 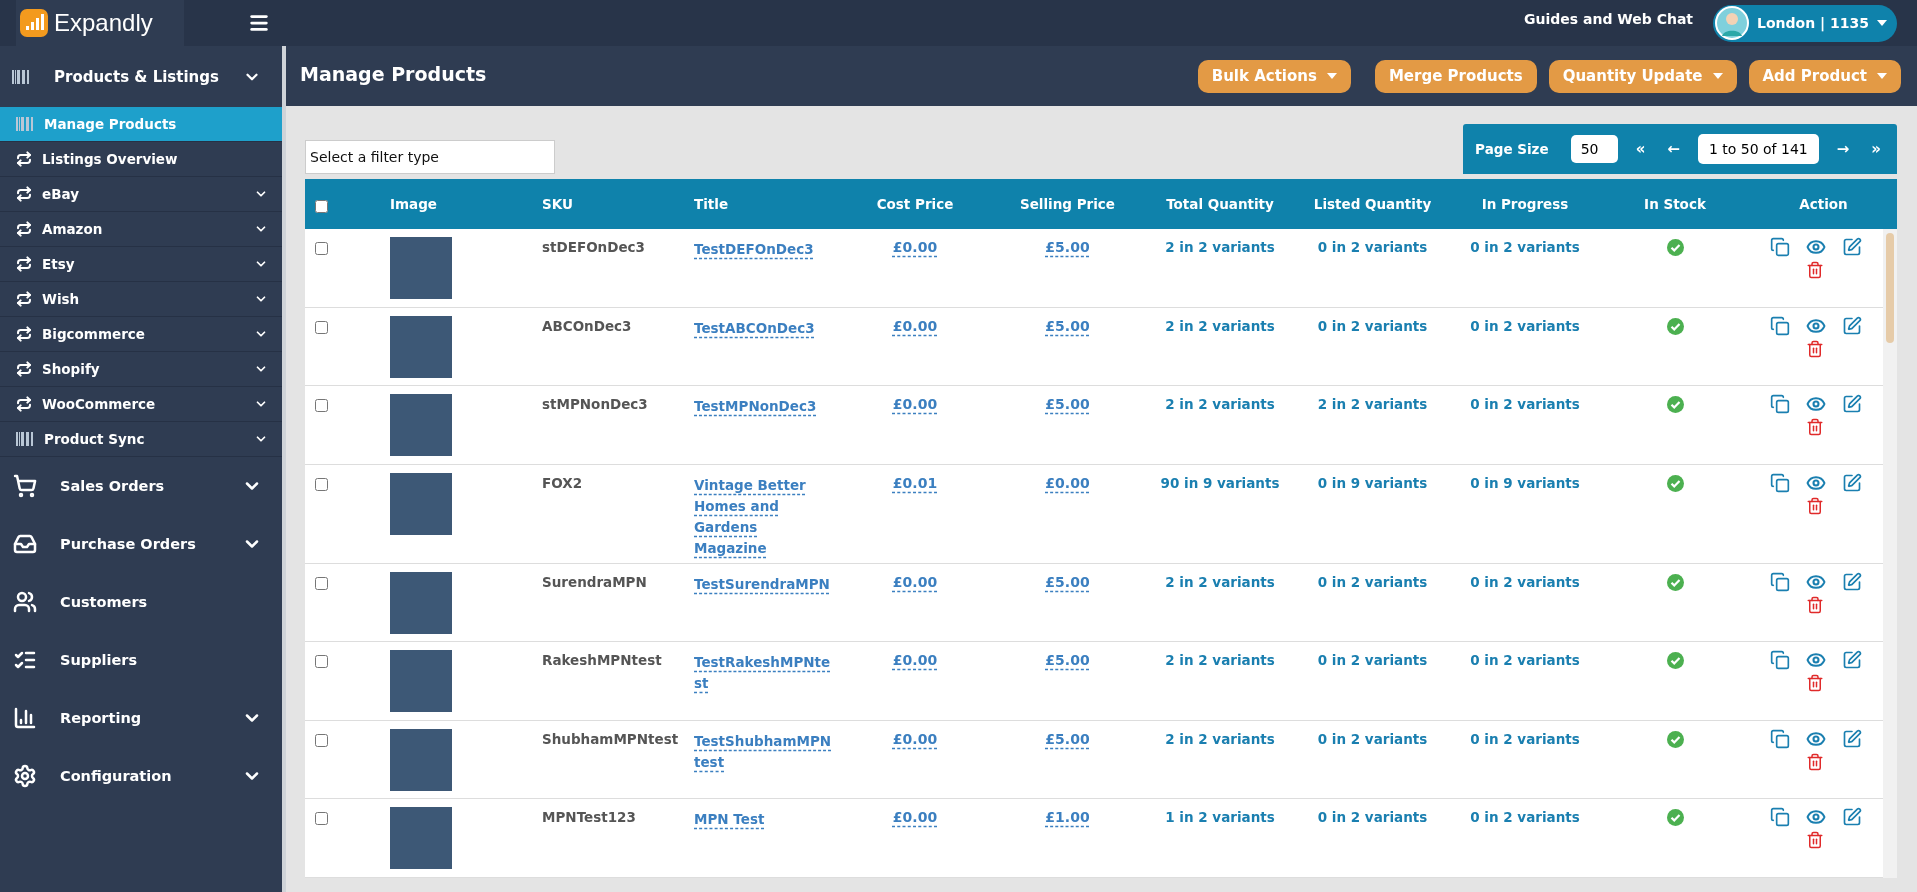 What do you see at coordinates (321, 206) in the screenshot?
I see `select-all-checkbox` at bounding box center [321, 206].